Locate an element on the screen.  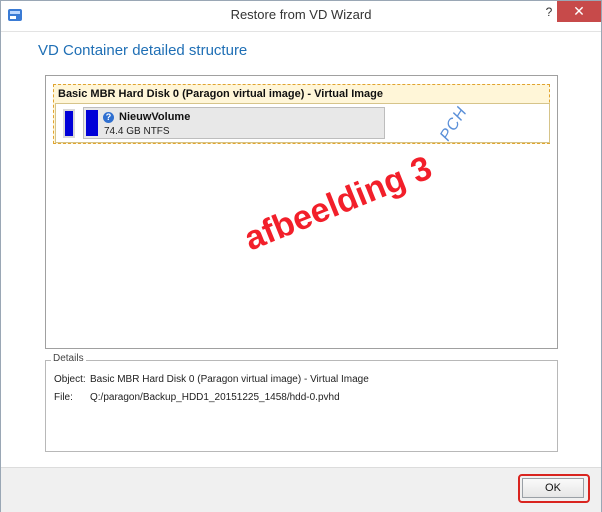
window-title: Restore from VD Wizard is located at coordinates (301, 14).